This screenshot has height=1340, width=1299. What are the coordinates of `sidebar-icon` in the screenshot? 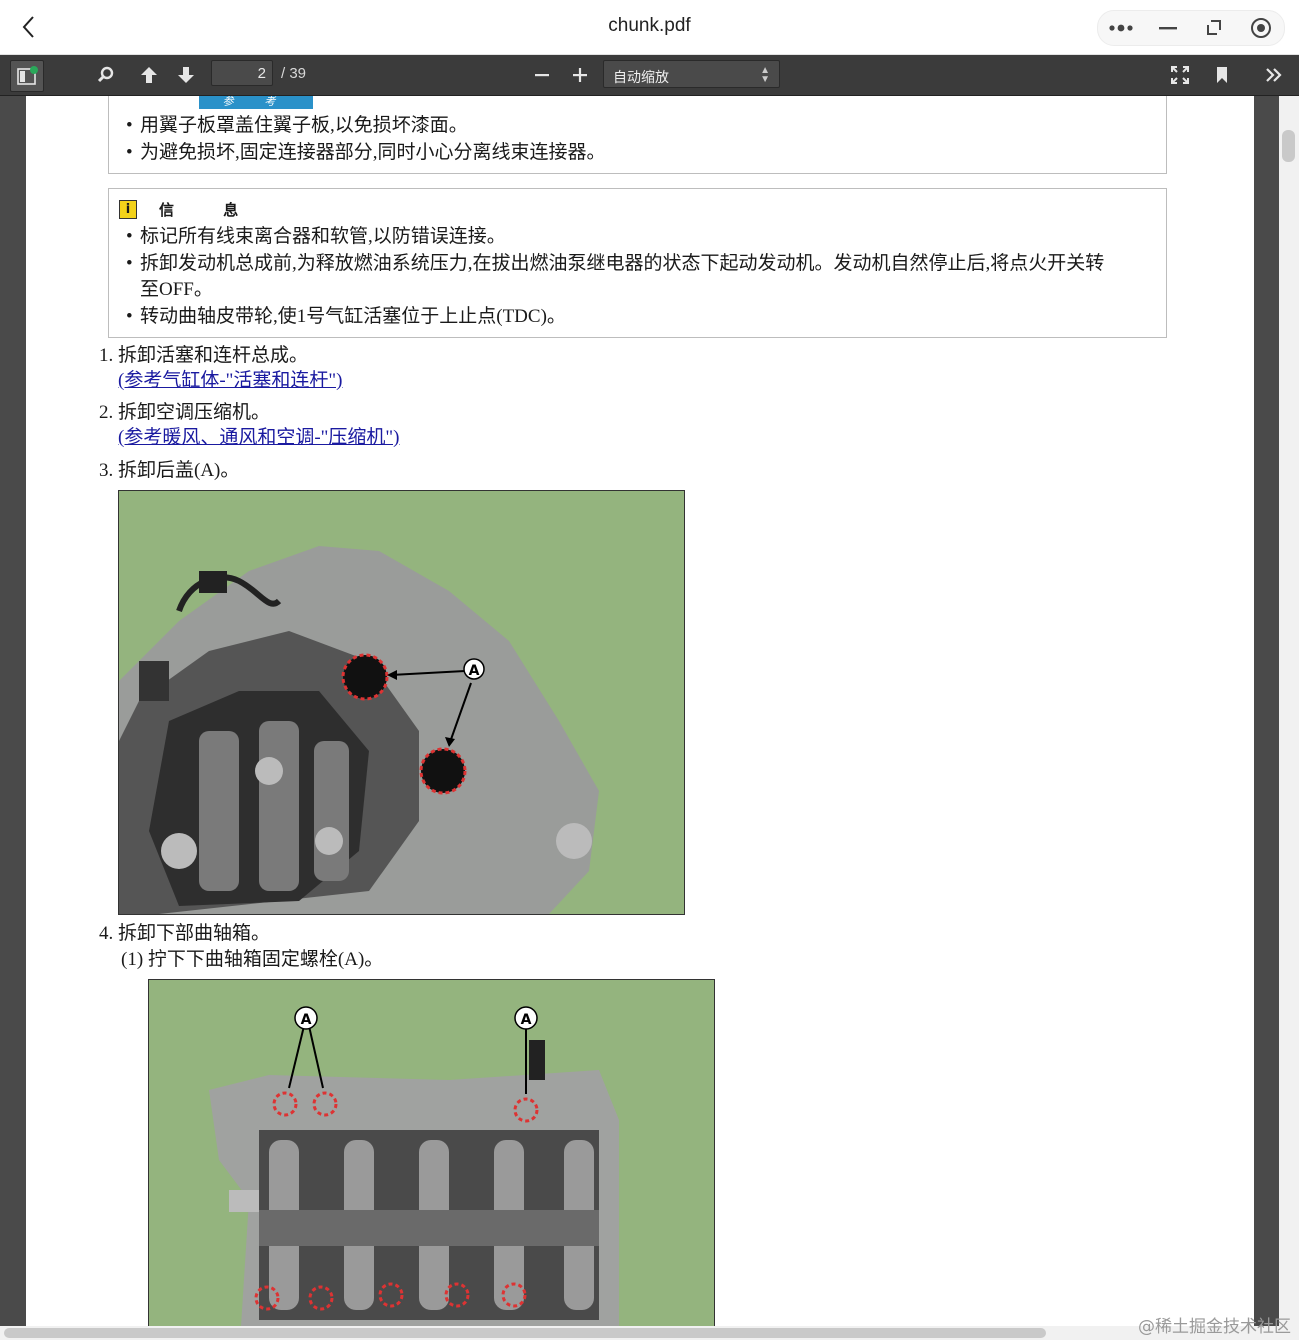 It's located at (27, 75).